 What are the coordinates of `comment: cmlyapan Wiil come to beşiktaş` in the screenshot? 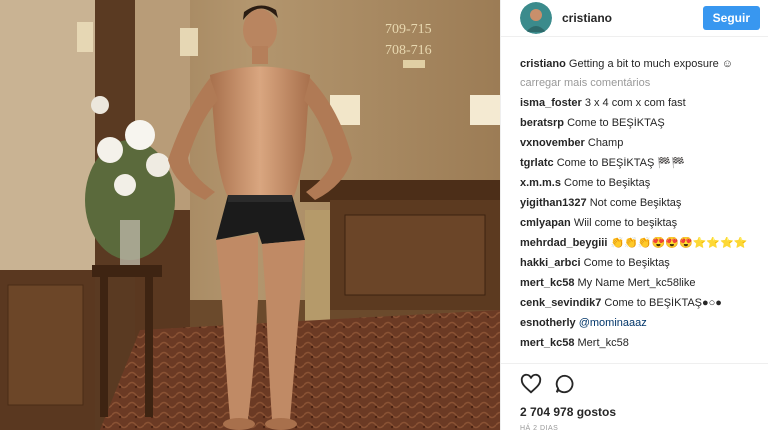 It's located at (639, 223).